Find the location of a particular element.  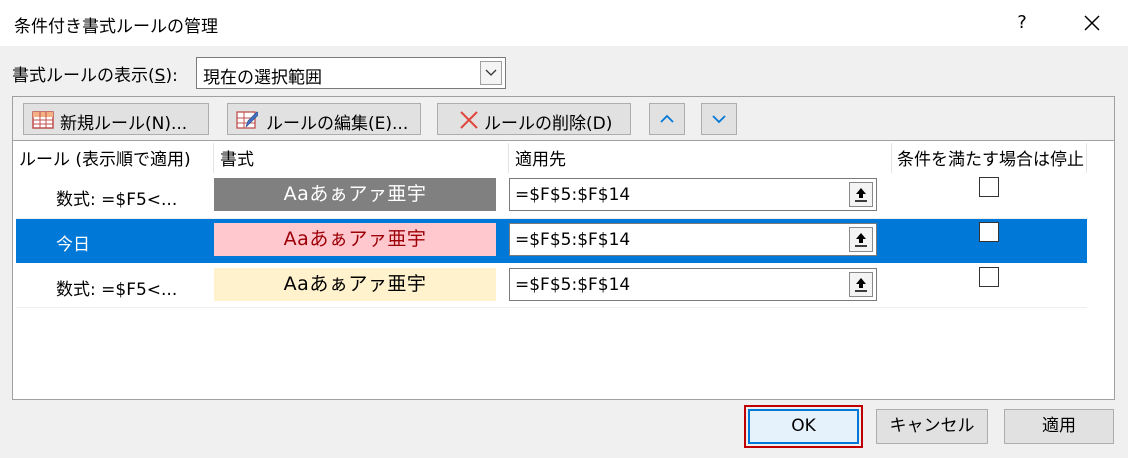

move-down-button is located at coordinates (719, 119).